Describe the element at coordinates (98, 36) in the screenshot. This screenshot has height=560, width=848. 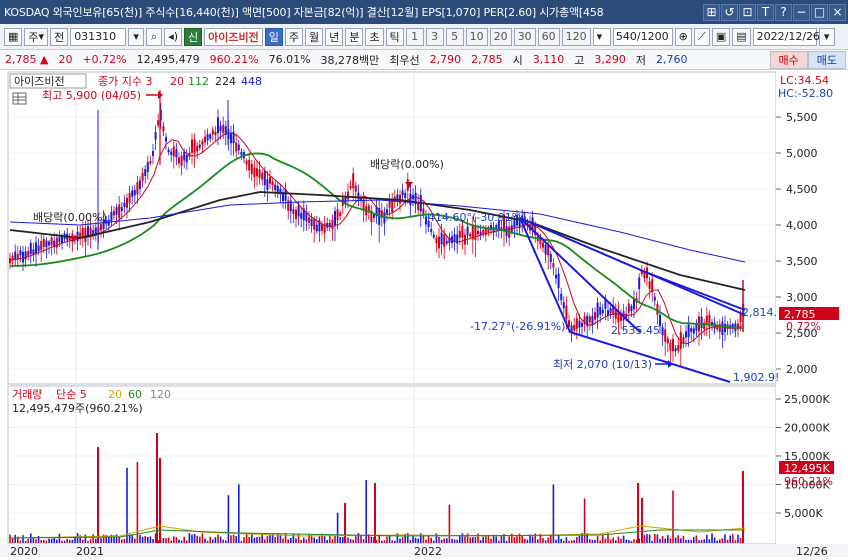
I see `stock-code-input: 031310` at that location.